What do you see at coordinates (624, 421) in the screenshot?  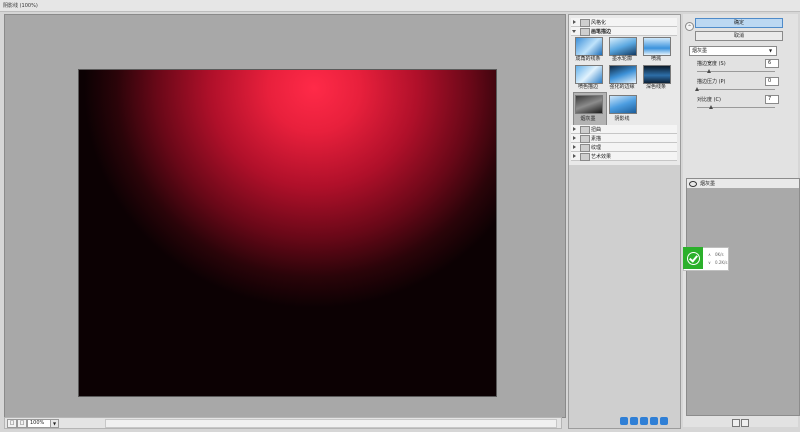 I see `paw-icon` at bounding box center [624, 421].